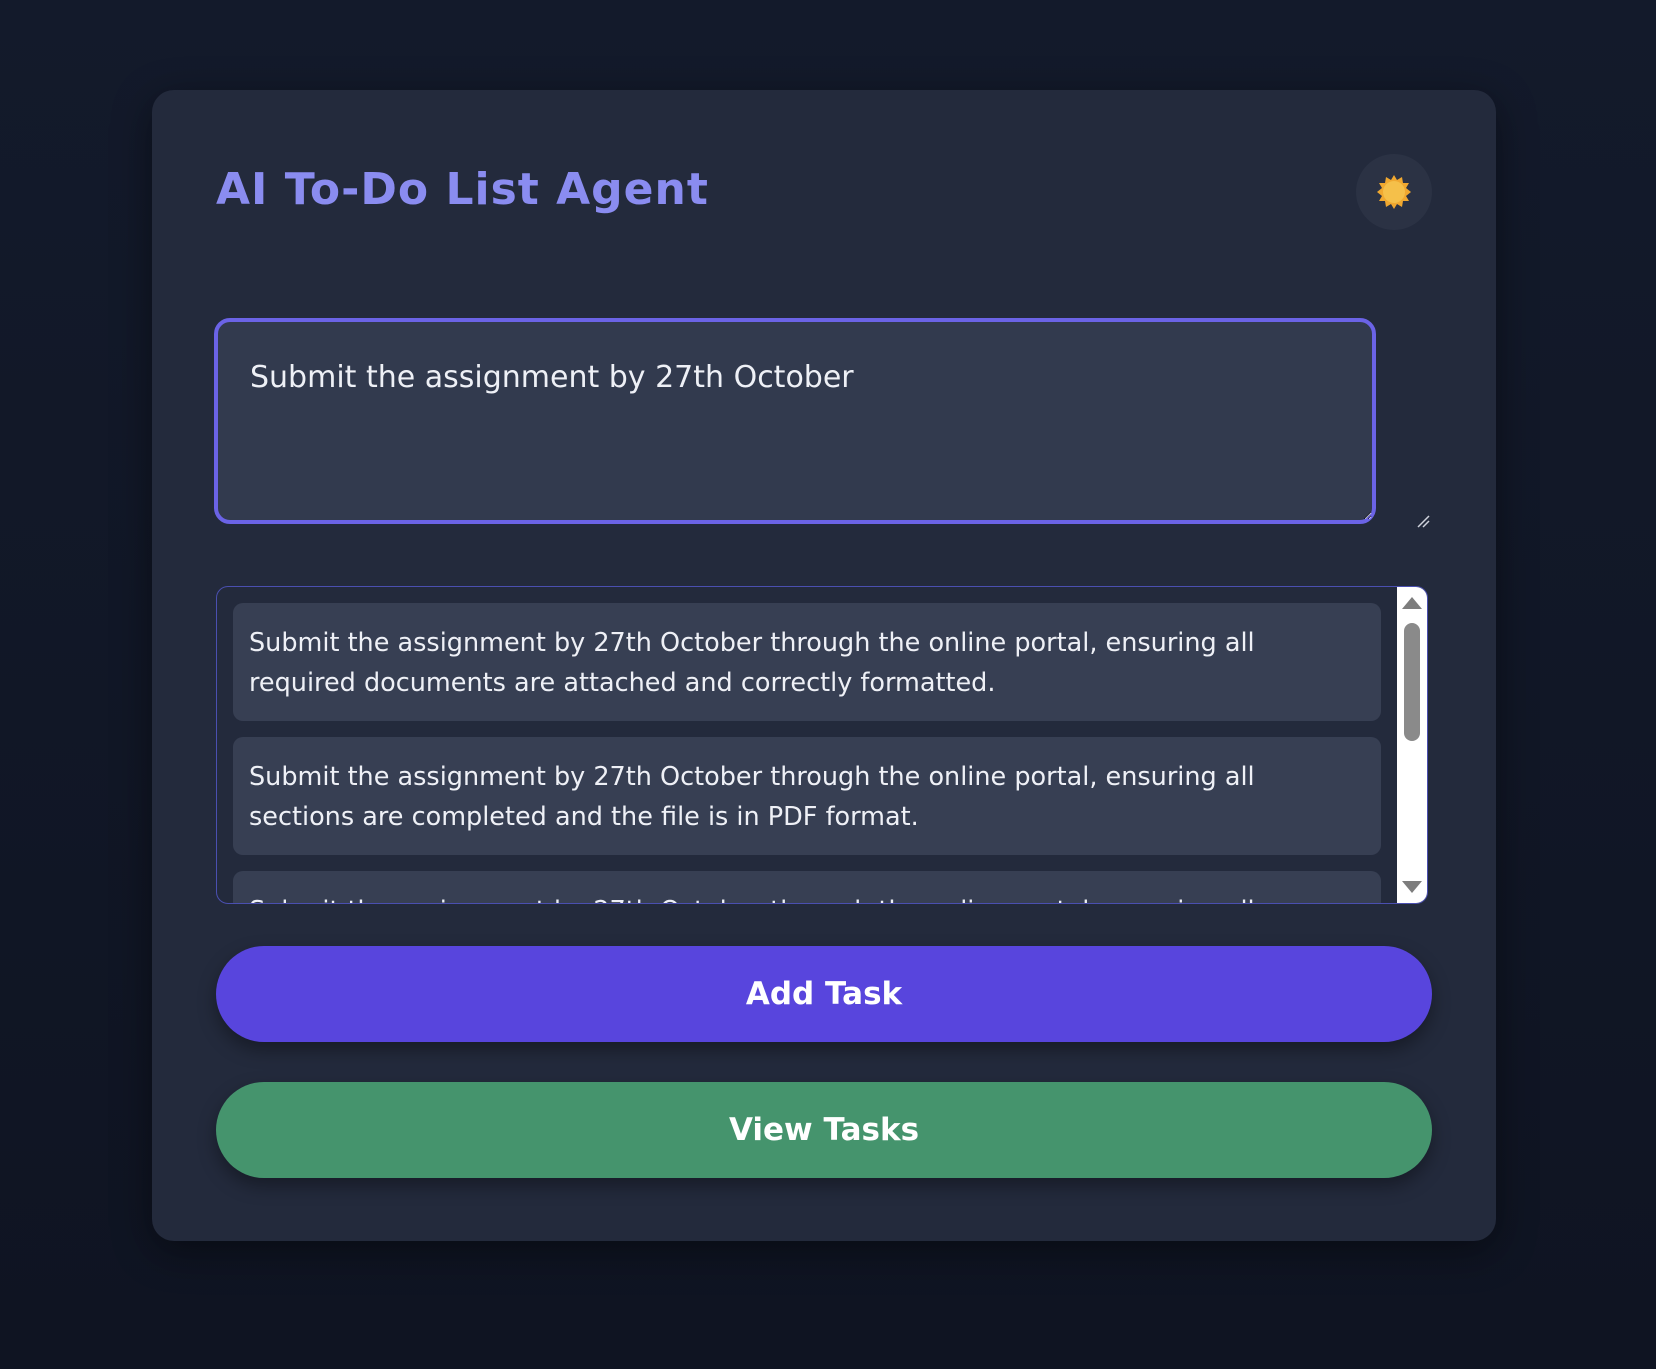  Describe the element at coordinates (1412, 603) in the screenshot. I see `scroll-up-arrow-icon` at that location.